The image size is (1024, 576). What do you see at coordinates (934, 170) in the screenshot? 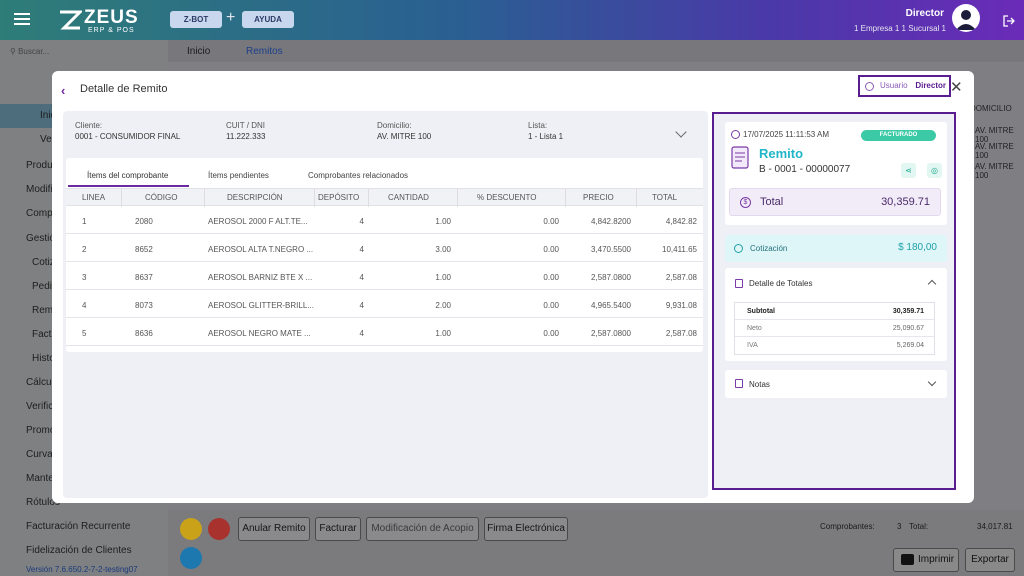
I see `whatsapp-icon: ◎` at bounding box center [934, 170].